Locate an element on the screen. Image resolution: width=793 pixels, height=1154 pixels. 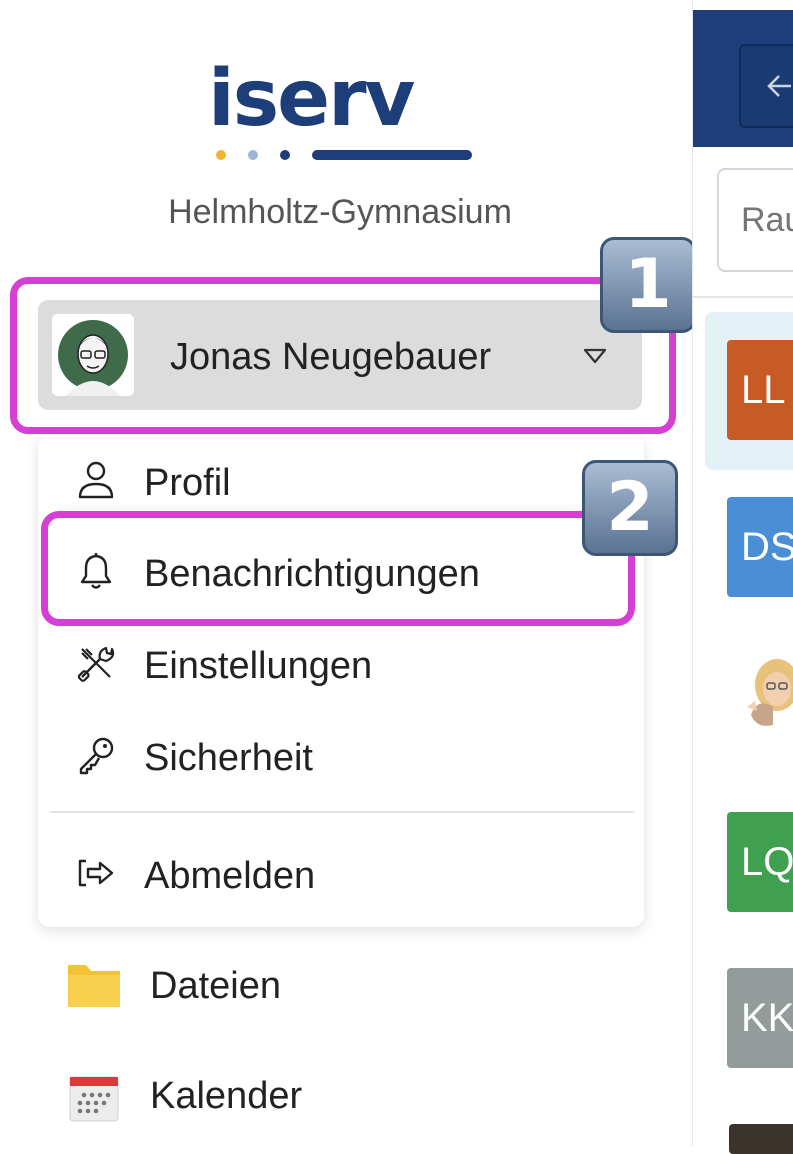
room-badge-lq: LQ is located at coordinates (760, 862).